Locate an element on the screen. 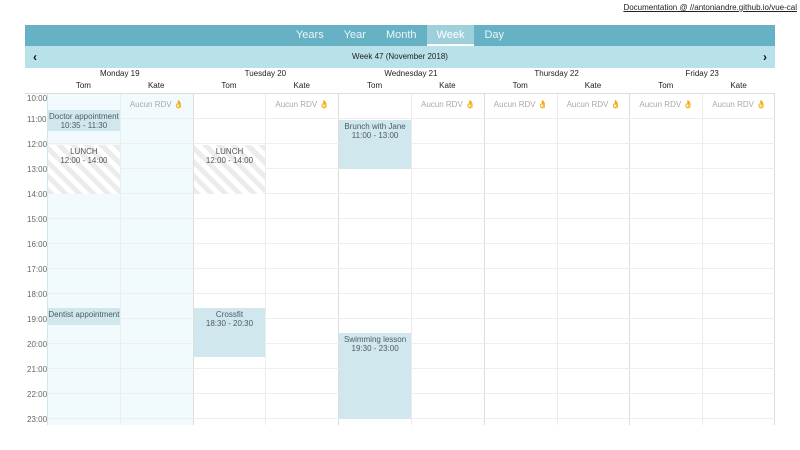 This screenshot has width=800, height=450. time-label: 12:00 is located at coordinates (37, 144).